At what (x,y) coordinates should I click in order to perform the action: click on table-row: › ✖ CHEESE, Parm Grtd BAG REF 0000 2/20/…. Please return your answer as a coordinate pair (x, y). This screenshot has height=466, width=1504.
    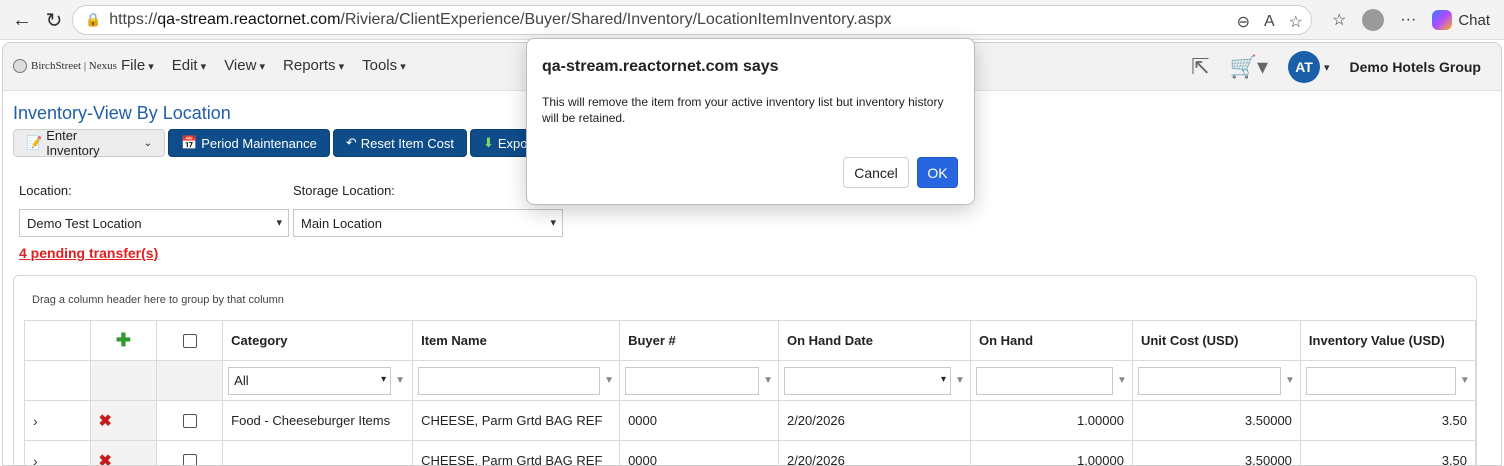
    Looking at the image, I should click on (750, 453).